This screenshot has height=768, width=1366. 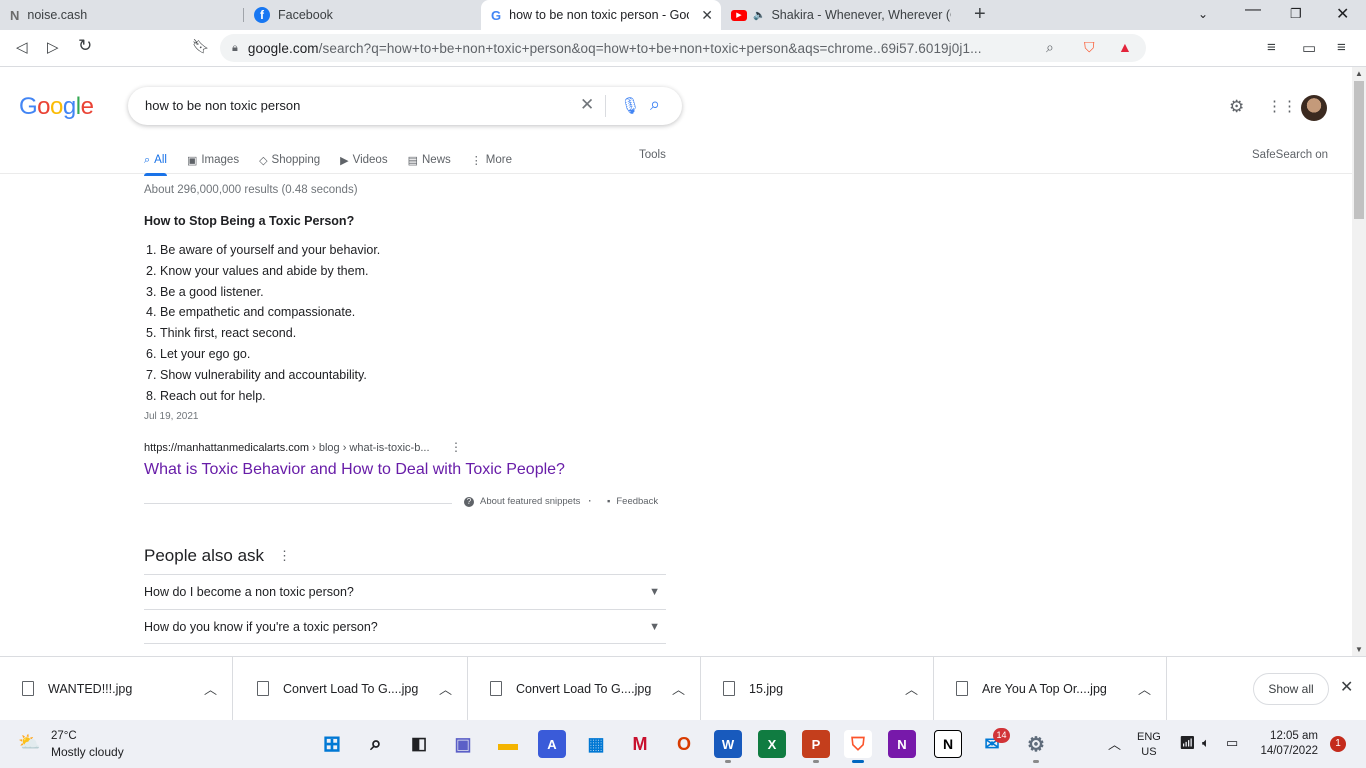 I want to click on download-item: Are You A Top Or....jpg ︿, so click(x=1050, y=689).